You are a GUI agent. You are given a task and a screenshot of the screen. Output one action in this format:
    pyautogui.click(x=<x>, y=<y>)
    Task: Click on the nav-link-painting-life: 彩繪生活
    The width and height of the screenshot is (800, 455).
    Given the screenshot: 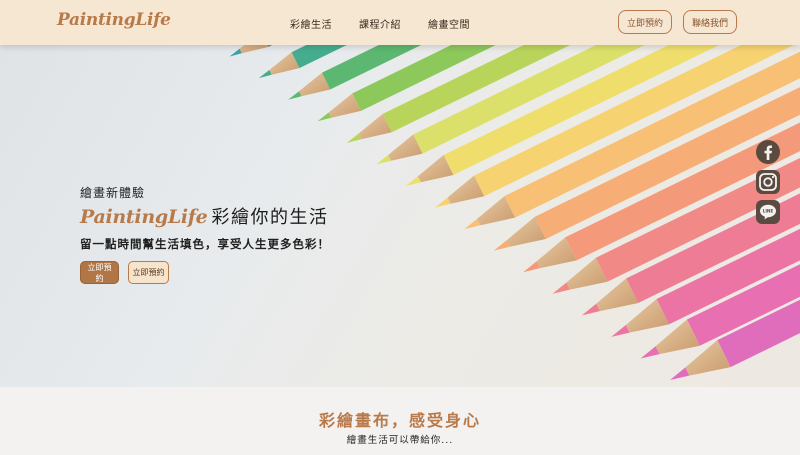 What is the action you would take?
    pyautogui.click(x=311, y=23)
    